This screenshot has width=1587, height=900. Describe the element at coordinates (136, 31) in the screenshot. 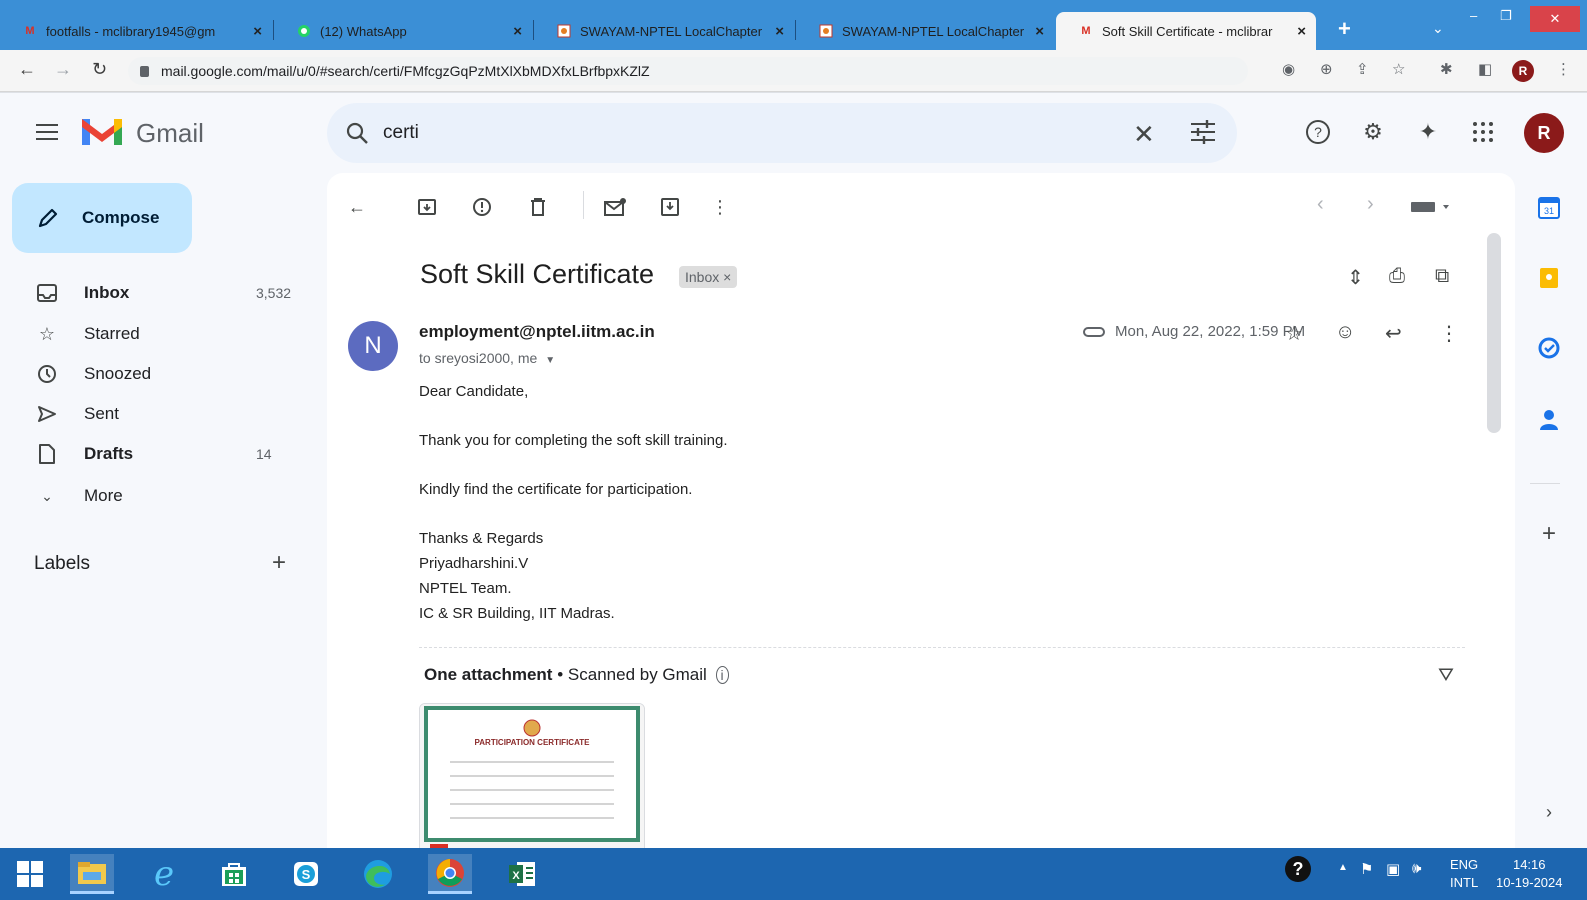

I see `tab-footfalls: M footfalls - mclibrary1945@gm ×` at that location.